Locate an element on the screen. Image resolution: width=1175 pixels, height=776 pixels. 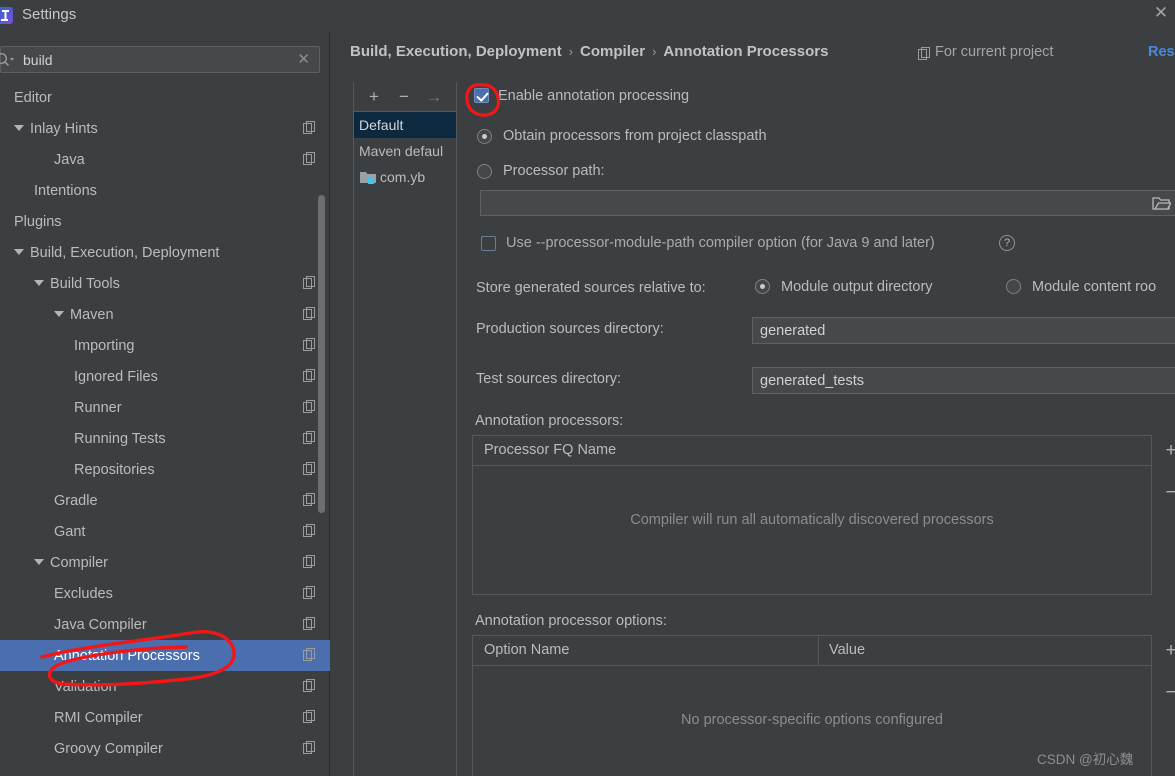
sidebar-scrollbar is located at coordinates (321, 354).